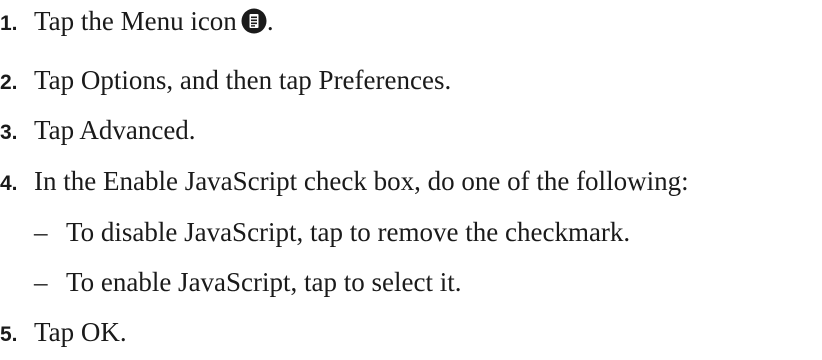  Describe the element at coordinates (254, 21) in the screenshot. I see `menu-icon` at that location.